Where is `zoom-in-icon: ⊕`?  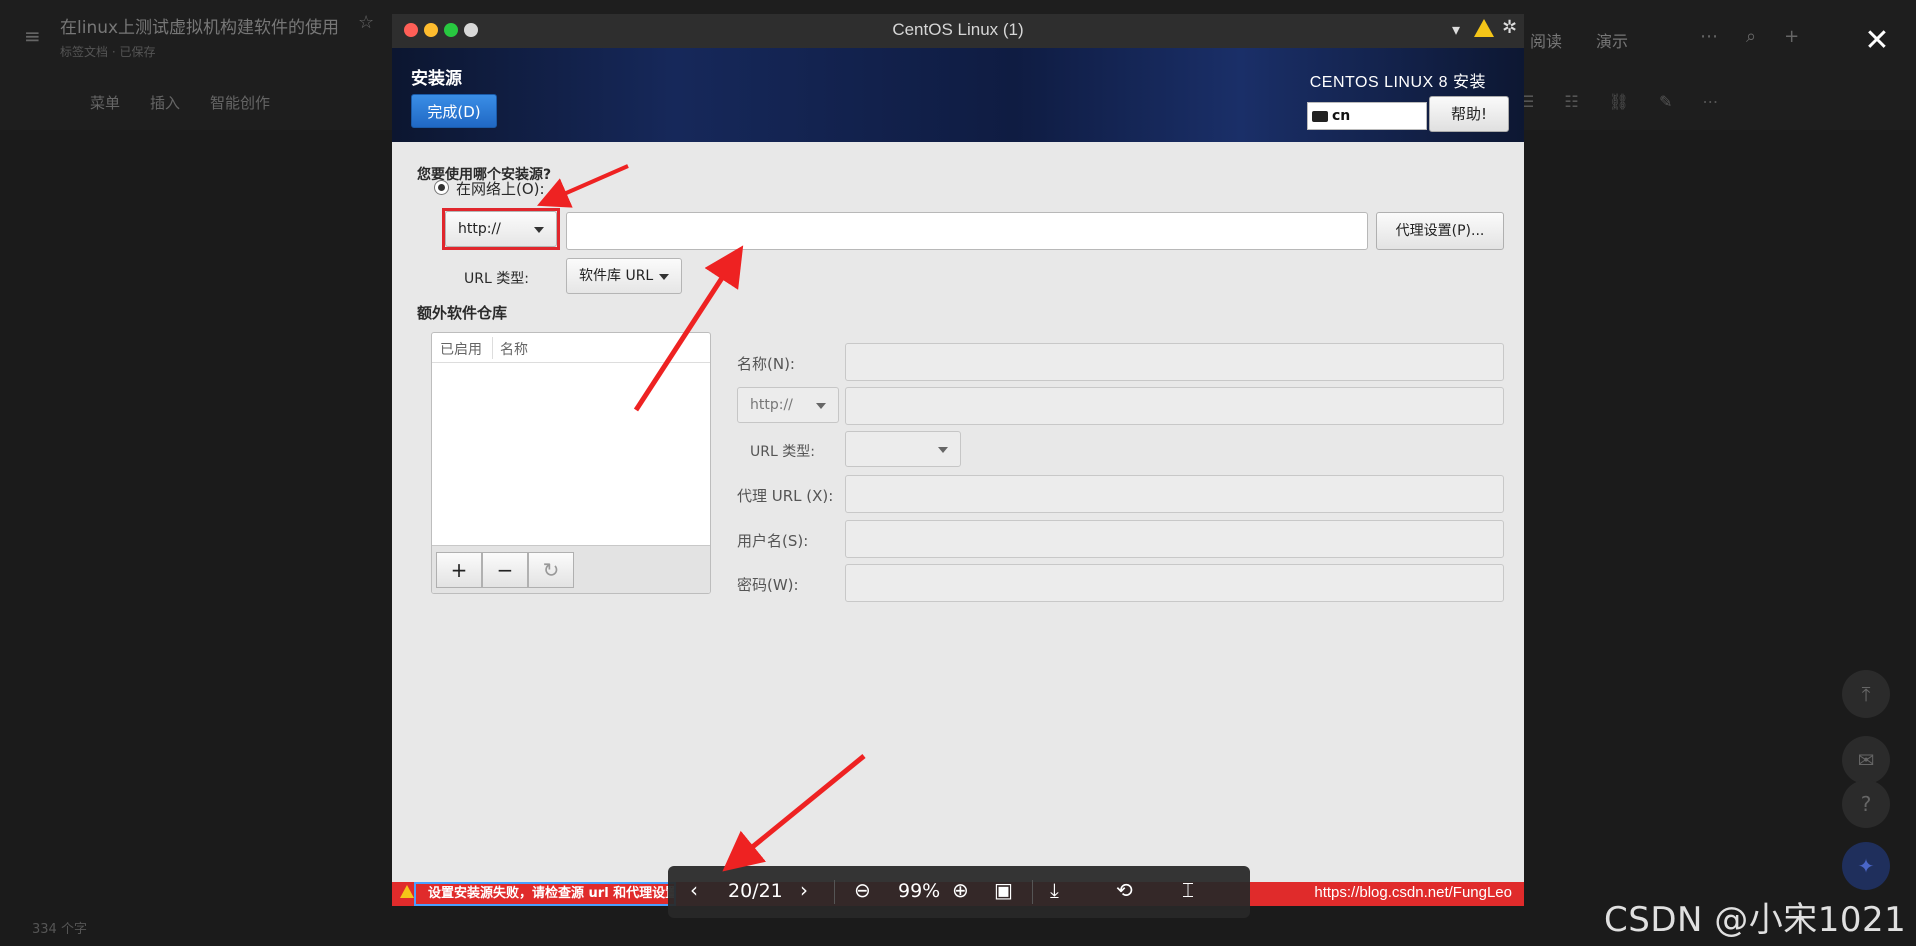 zoom-in-icon: ⊕ is located at coordinates (960, 890).